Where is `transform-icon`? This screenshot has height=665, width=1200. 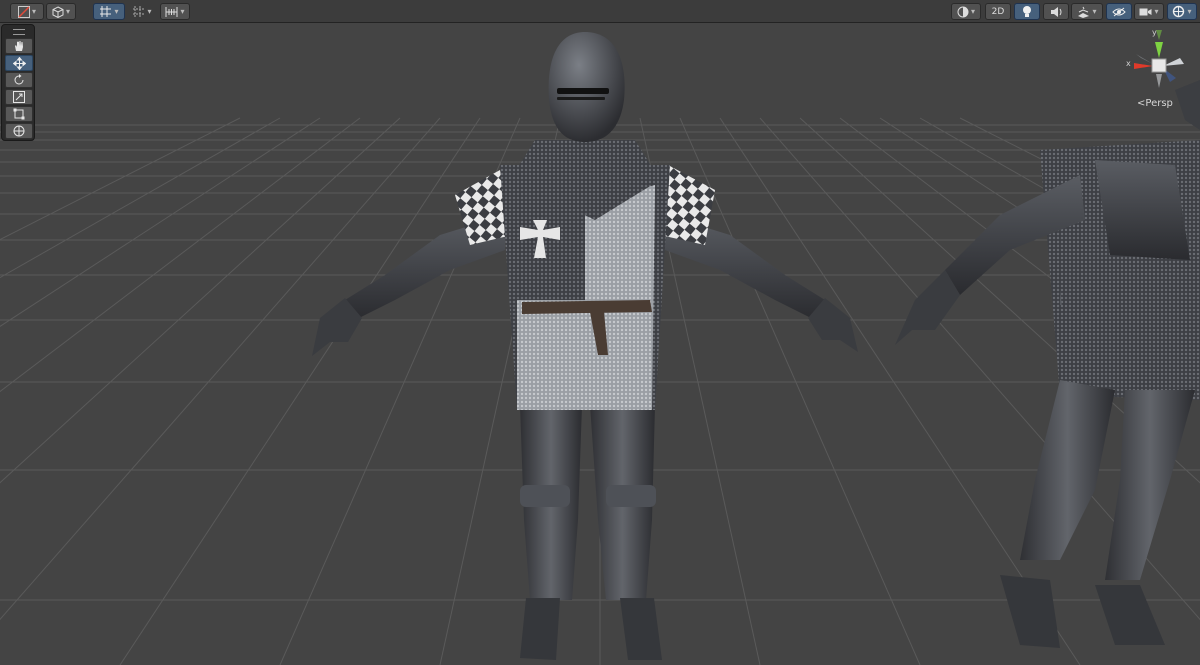
transform-icon is located at coordinates (19, 131).